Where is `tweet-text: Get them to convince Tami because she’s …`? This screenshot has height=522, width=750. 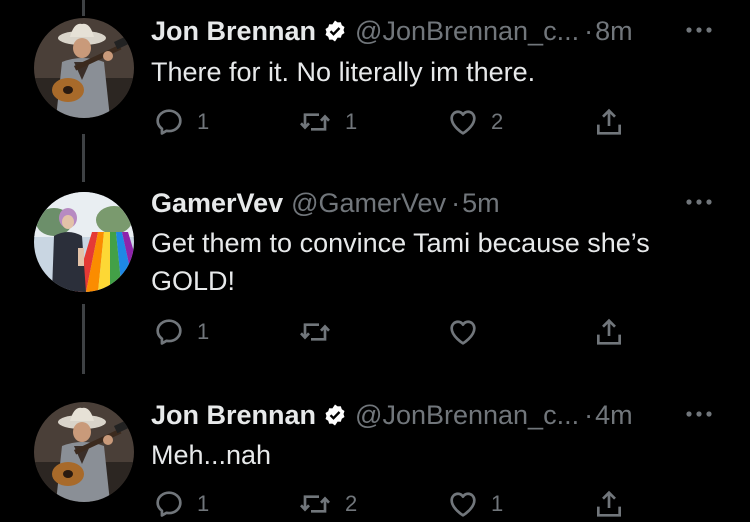 tweet-text: Get them to convince Tami because she’s … is located at coordinates (400, 262).